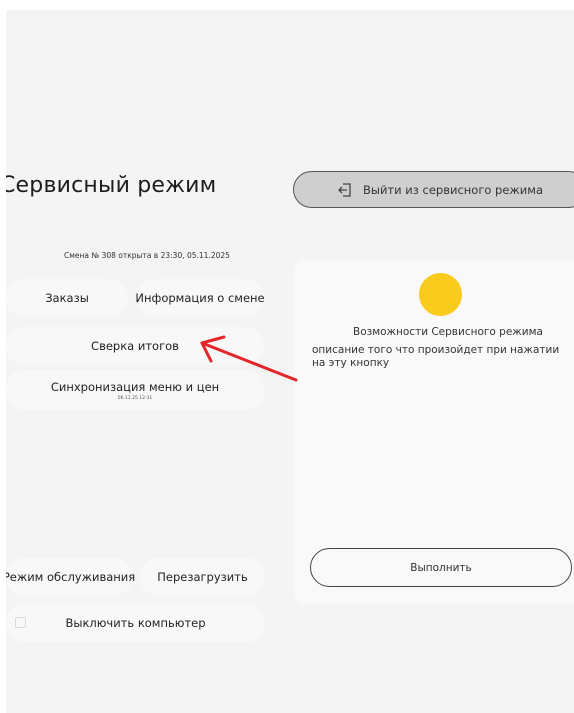 Image resolution: width=574 pixels, height=713 pixels. I want to click on maintenance-label: Режим обслуживания, so click(71, 577).